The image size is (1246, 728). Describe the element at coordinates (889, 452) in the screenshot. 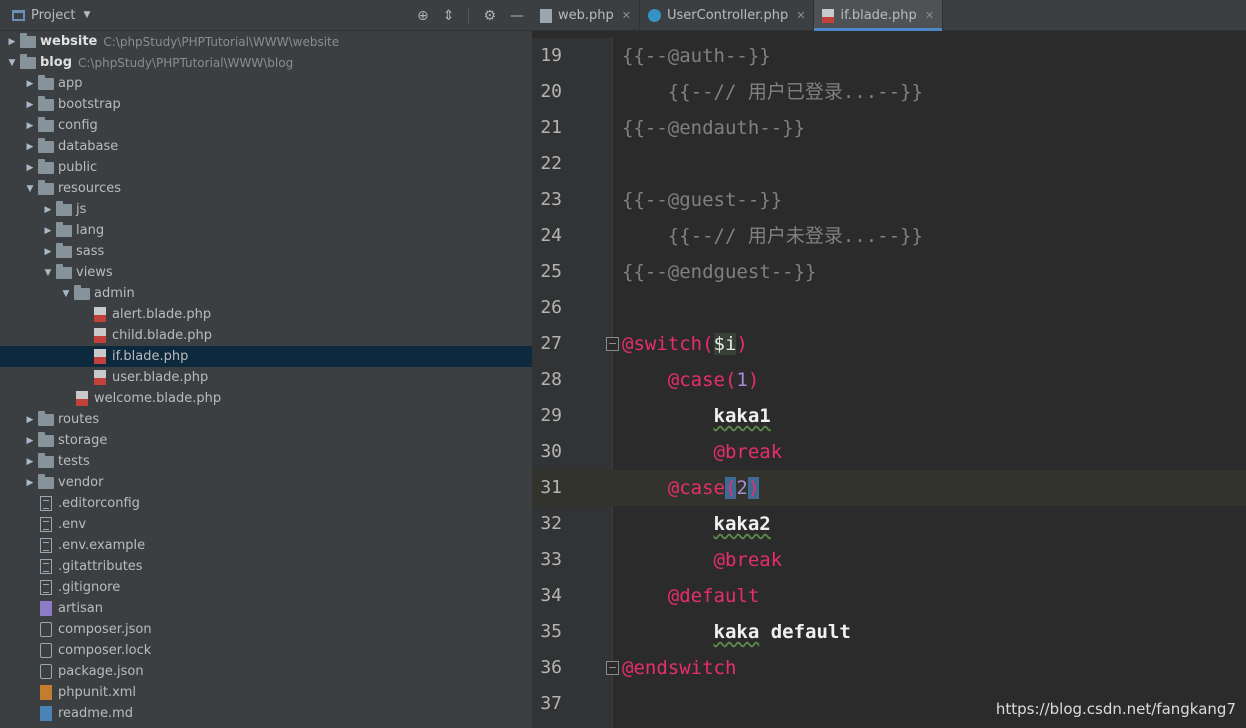

I see `code-line: 30 @break` at that location.